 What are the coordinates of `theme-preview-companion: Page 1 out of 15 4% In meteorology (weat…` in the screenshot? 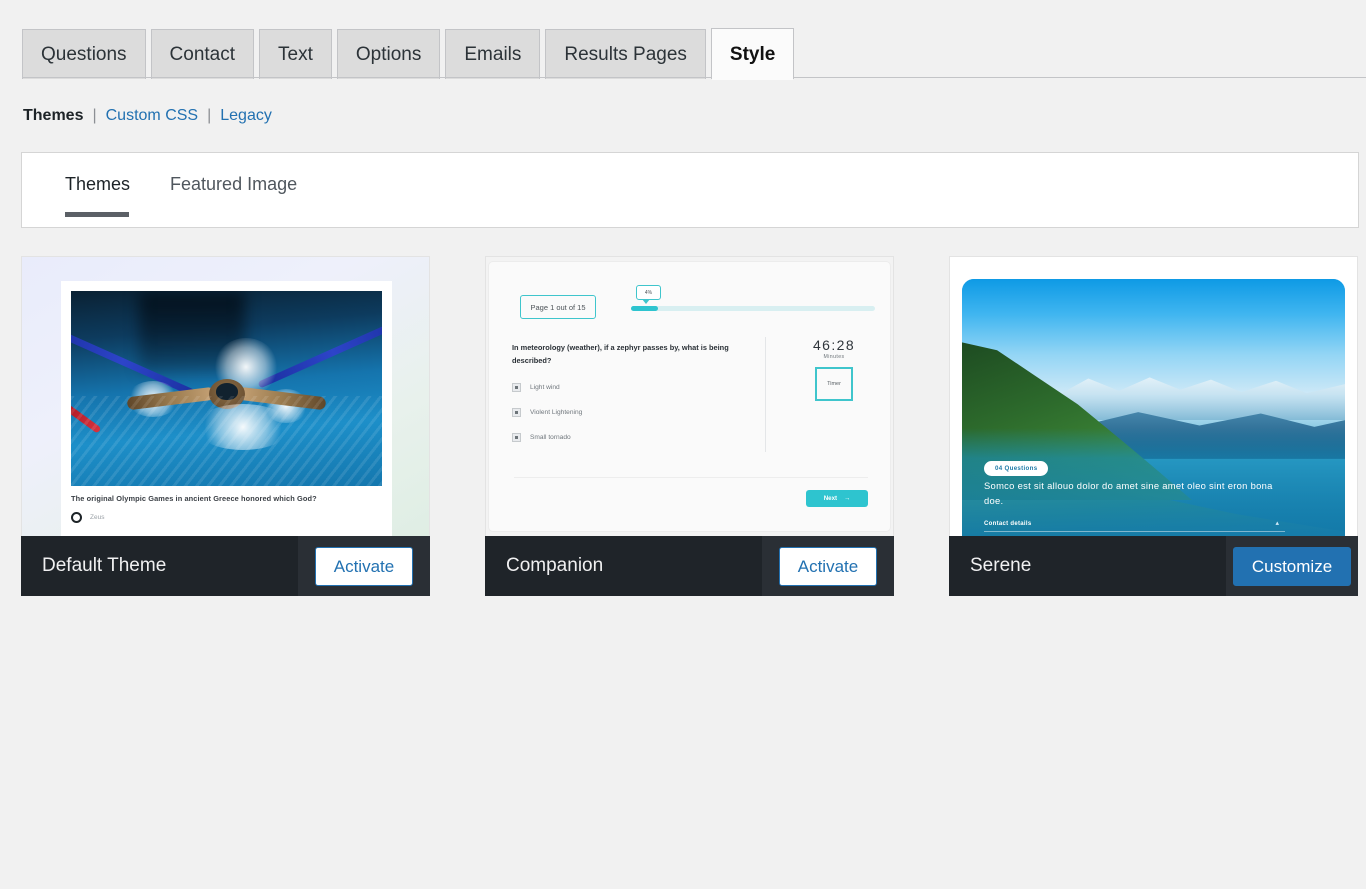 It's located at (689, 396).